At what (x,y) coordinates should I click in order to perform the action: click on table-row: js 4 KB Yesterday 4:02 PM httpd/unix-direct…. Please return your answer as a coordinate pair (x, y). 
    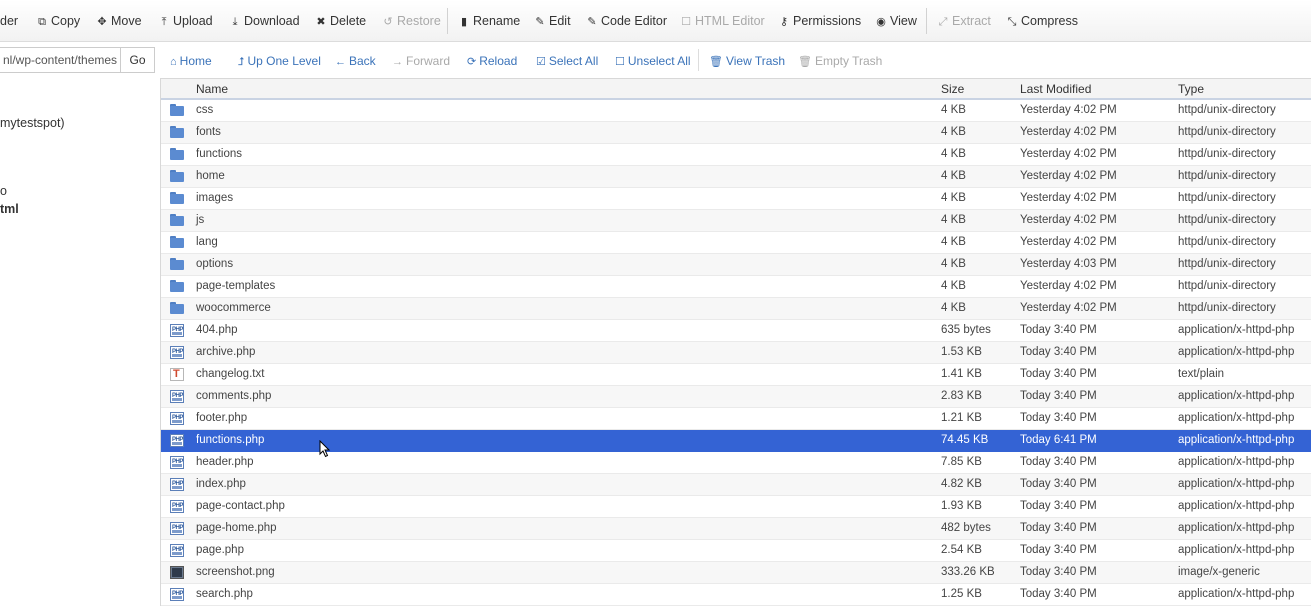
    Looking at the image, I should click on (736, 221).